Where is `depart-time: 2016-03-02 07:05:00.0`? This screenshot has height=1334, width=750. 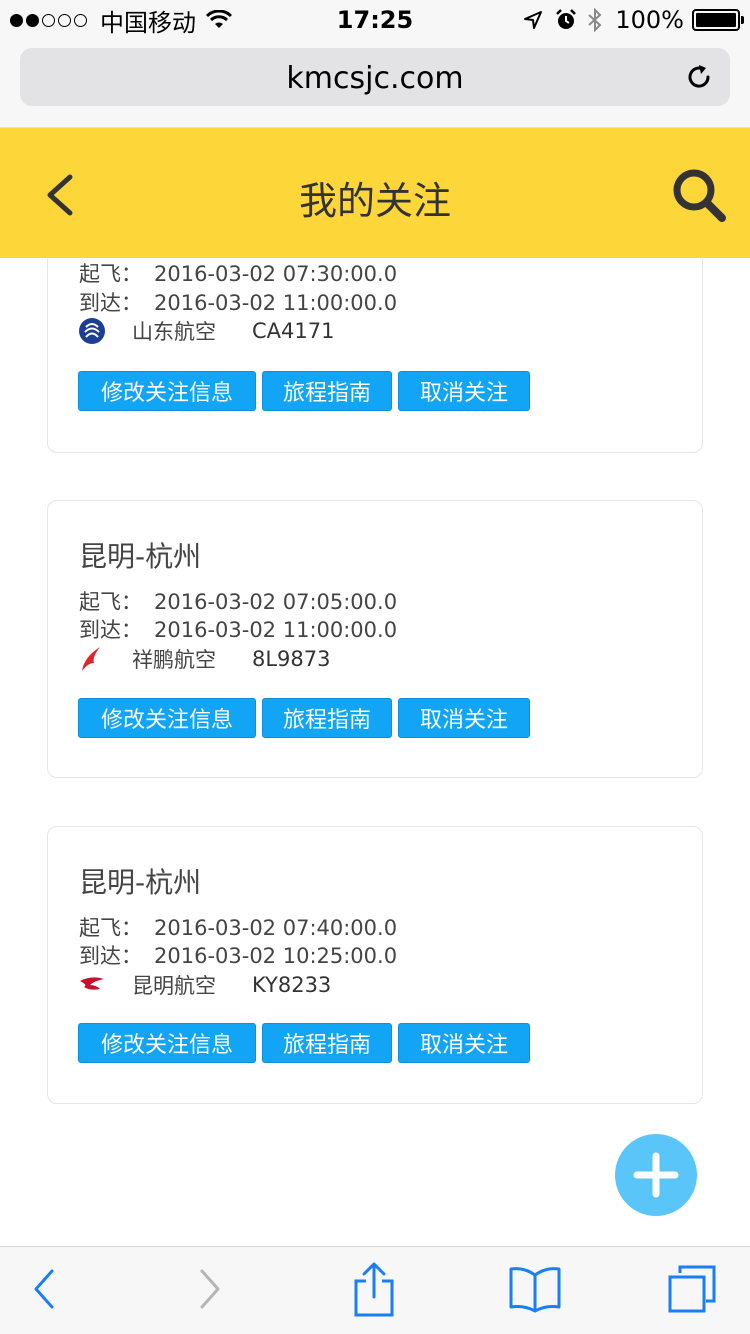
depart-time: 2016-03-02 07:05:00.0 is located at coordinates (276, 602).